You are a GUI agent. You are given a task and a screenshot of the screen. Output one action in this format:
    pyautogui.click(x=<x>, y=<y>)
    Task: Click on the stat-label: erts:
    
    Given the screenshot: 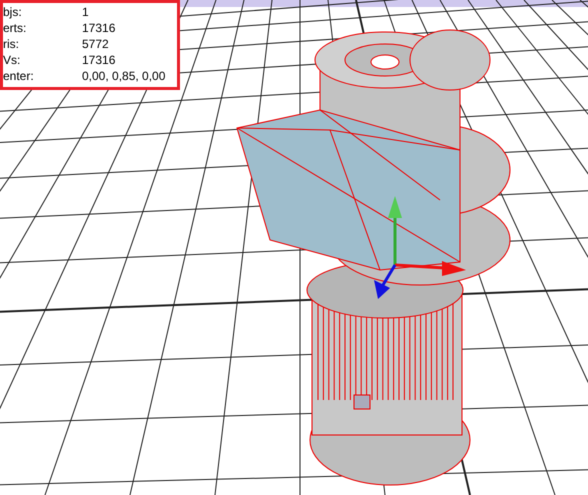 What is the action you would take?
    pyautogui.click(x=15, y=28)
    